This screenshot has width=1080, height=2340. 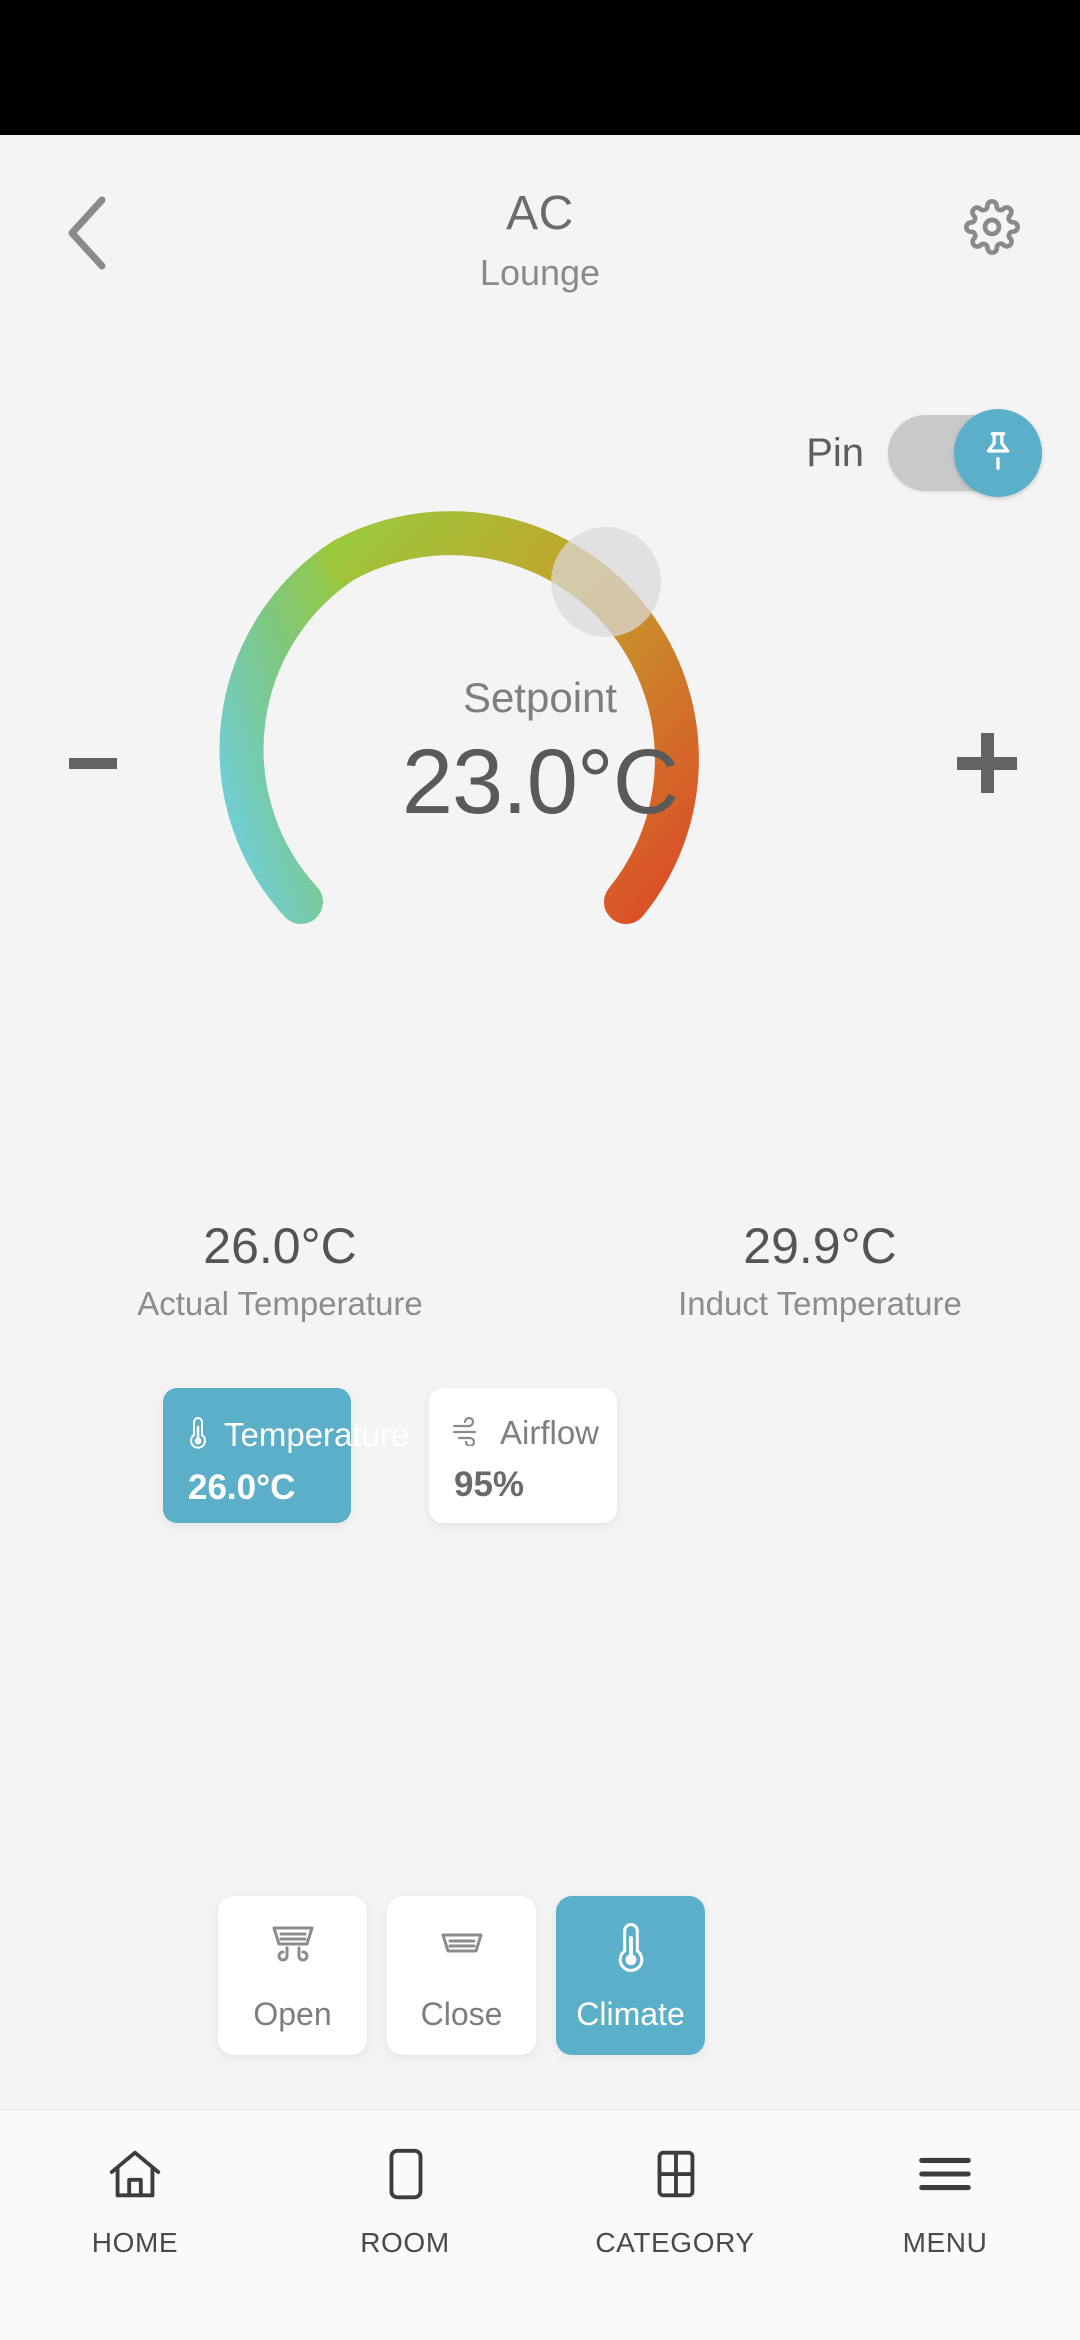 I want to click on vent-open-icon, so click(x=293, y=1947).